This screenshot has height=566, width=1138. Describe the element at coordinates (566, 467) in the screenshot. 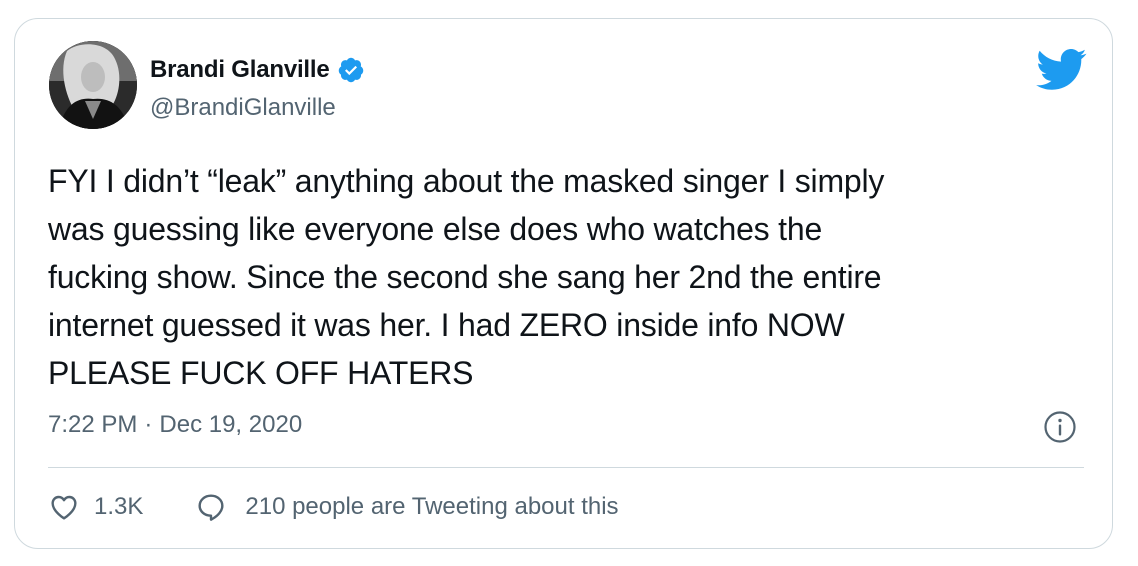

I see `divider` at that location.